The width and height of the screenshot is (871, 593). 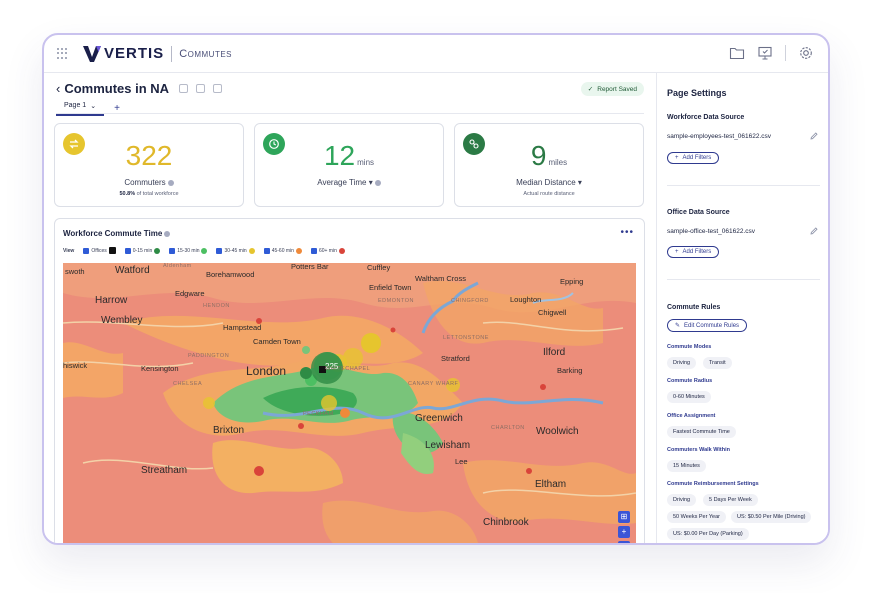 What do you see at coordinates (554, 352) in the screenshot?
I see `map-label: Ilford` at bounding box center [554, 352].